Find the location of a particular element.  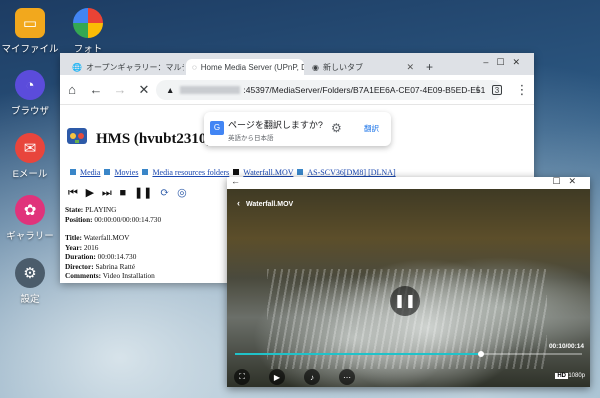

warning-icon: ▲ is located at coordinates (170, 90).